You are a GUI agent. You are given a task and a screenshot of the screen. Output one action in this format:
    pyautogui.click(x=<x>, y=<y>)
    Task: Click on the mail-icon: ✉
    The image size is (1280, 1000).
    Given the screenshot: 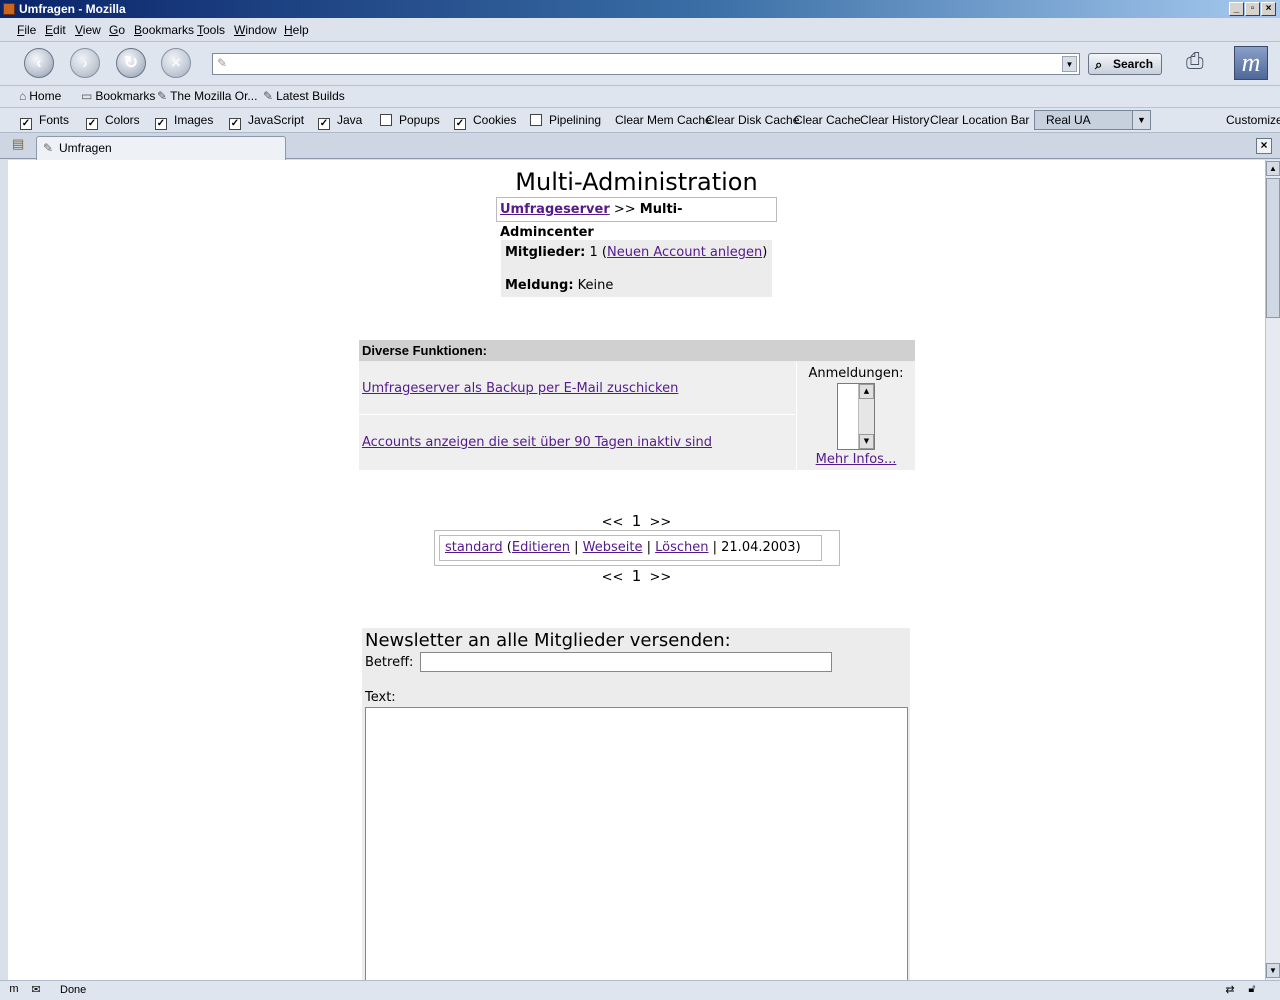 What is the action you would take?
    pyautogui.click(x=36, y=990)
    